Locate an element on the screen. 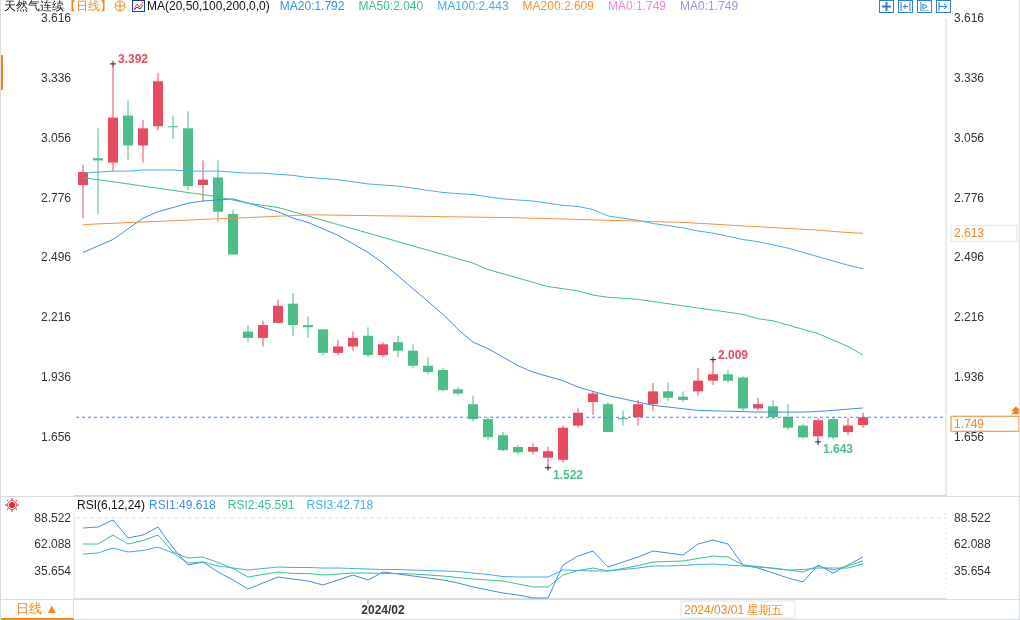  date-label: 2024/02 is located at coordinates (383, 610).